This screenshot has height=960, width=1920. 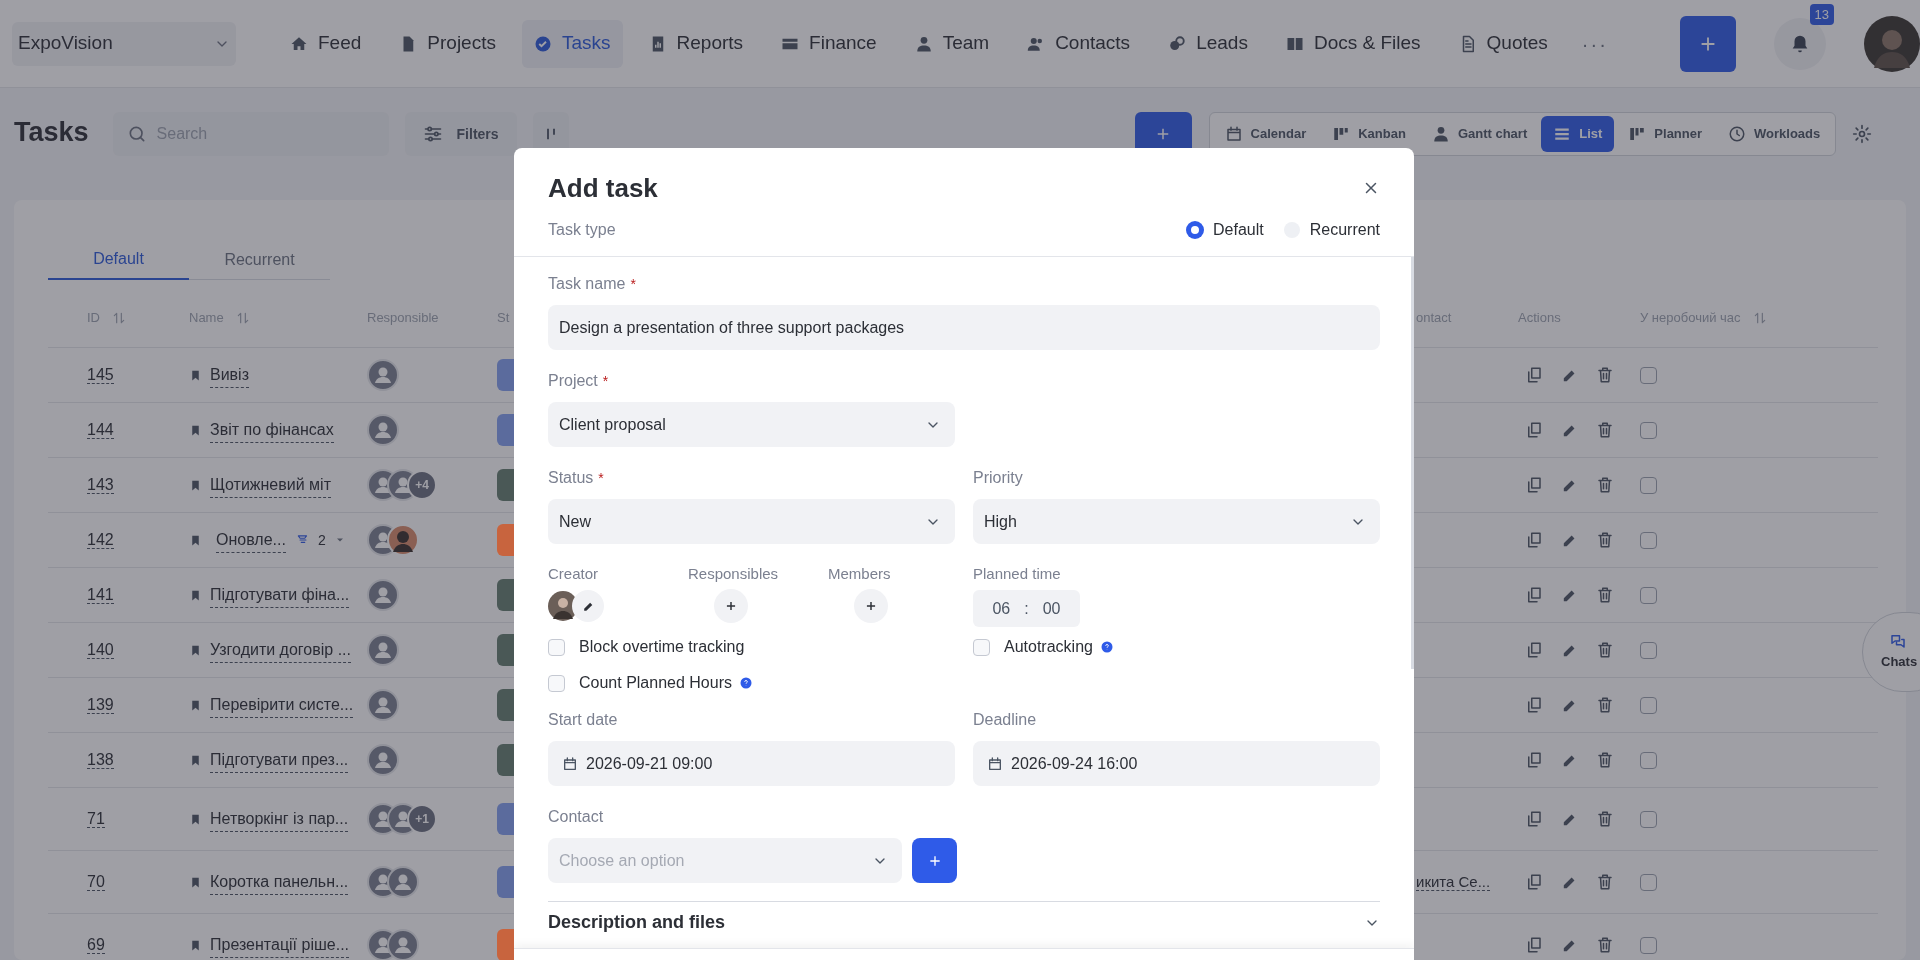 I want to click on more-button: ···, so click(x=1594, y=43).